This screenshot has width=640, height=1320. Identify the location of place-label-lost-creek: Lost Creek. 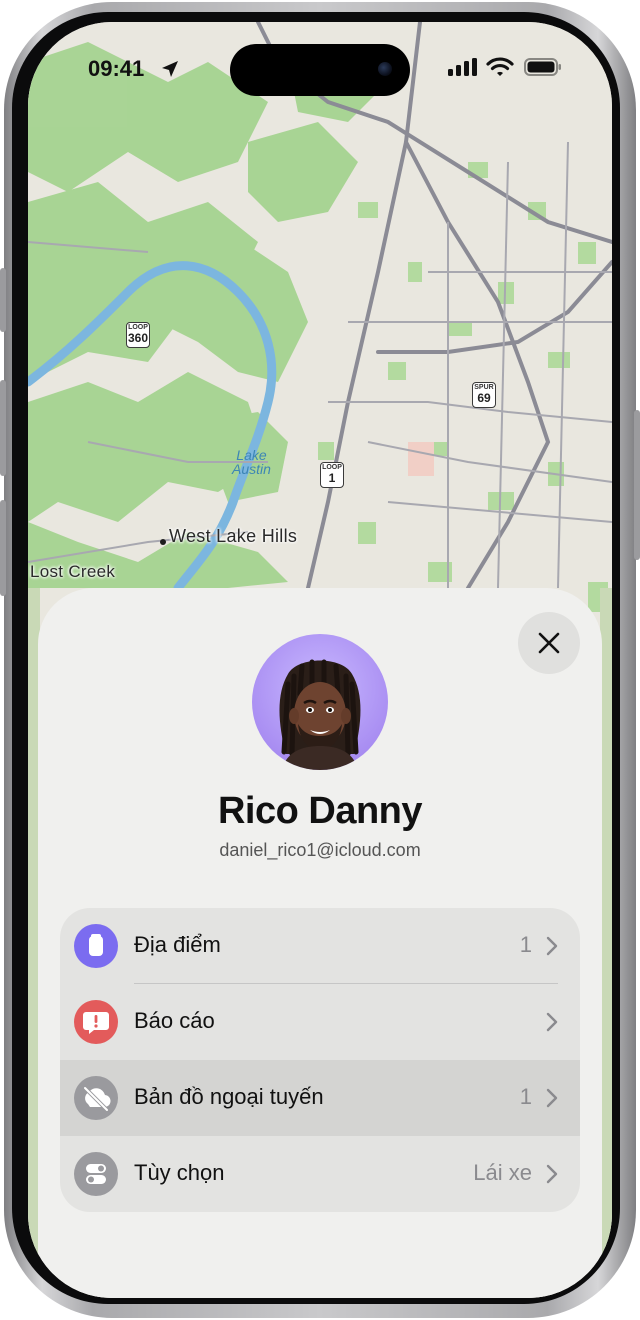
(72, 572).